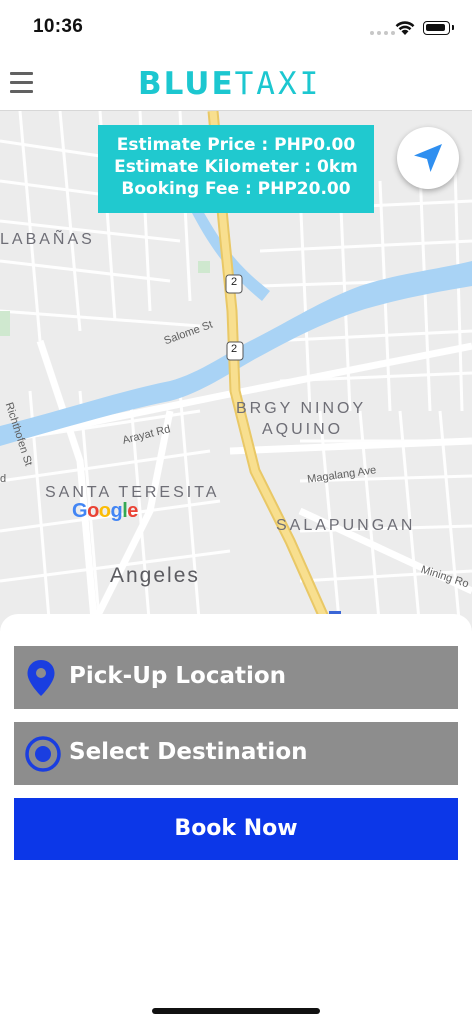 The width and height of the screenshot is (472, 1024). I want to click on app-header: BLUETAXI, so click(236, 84).